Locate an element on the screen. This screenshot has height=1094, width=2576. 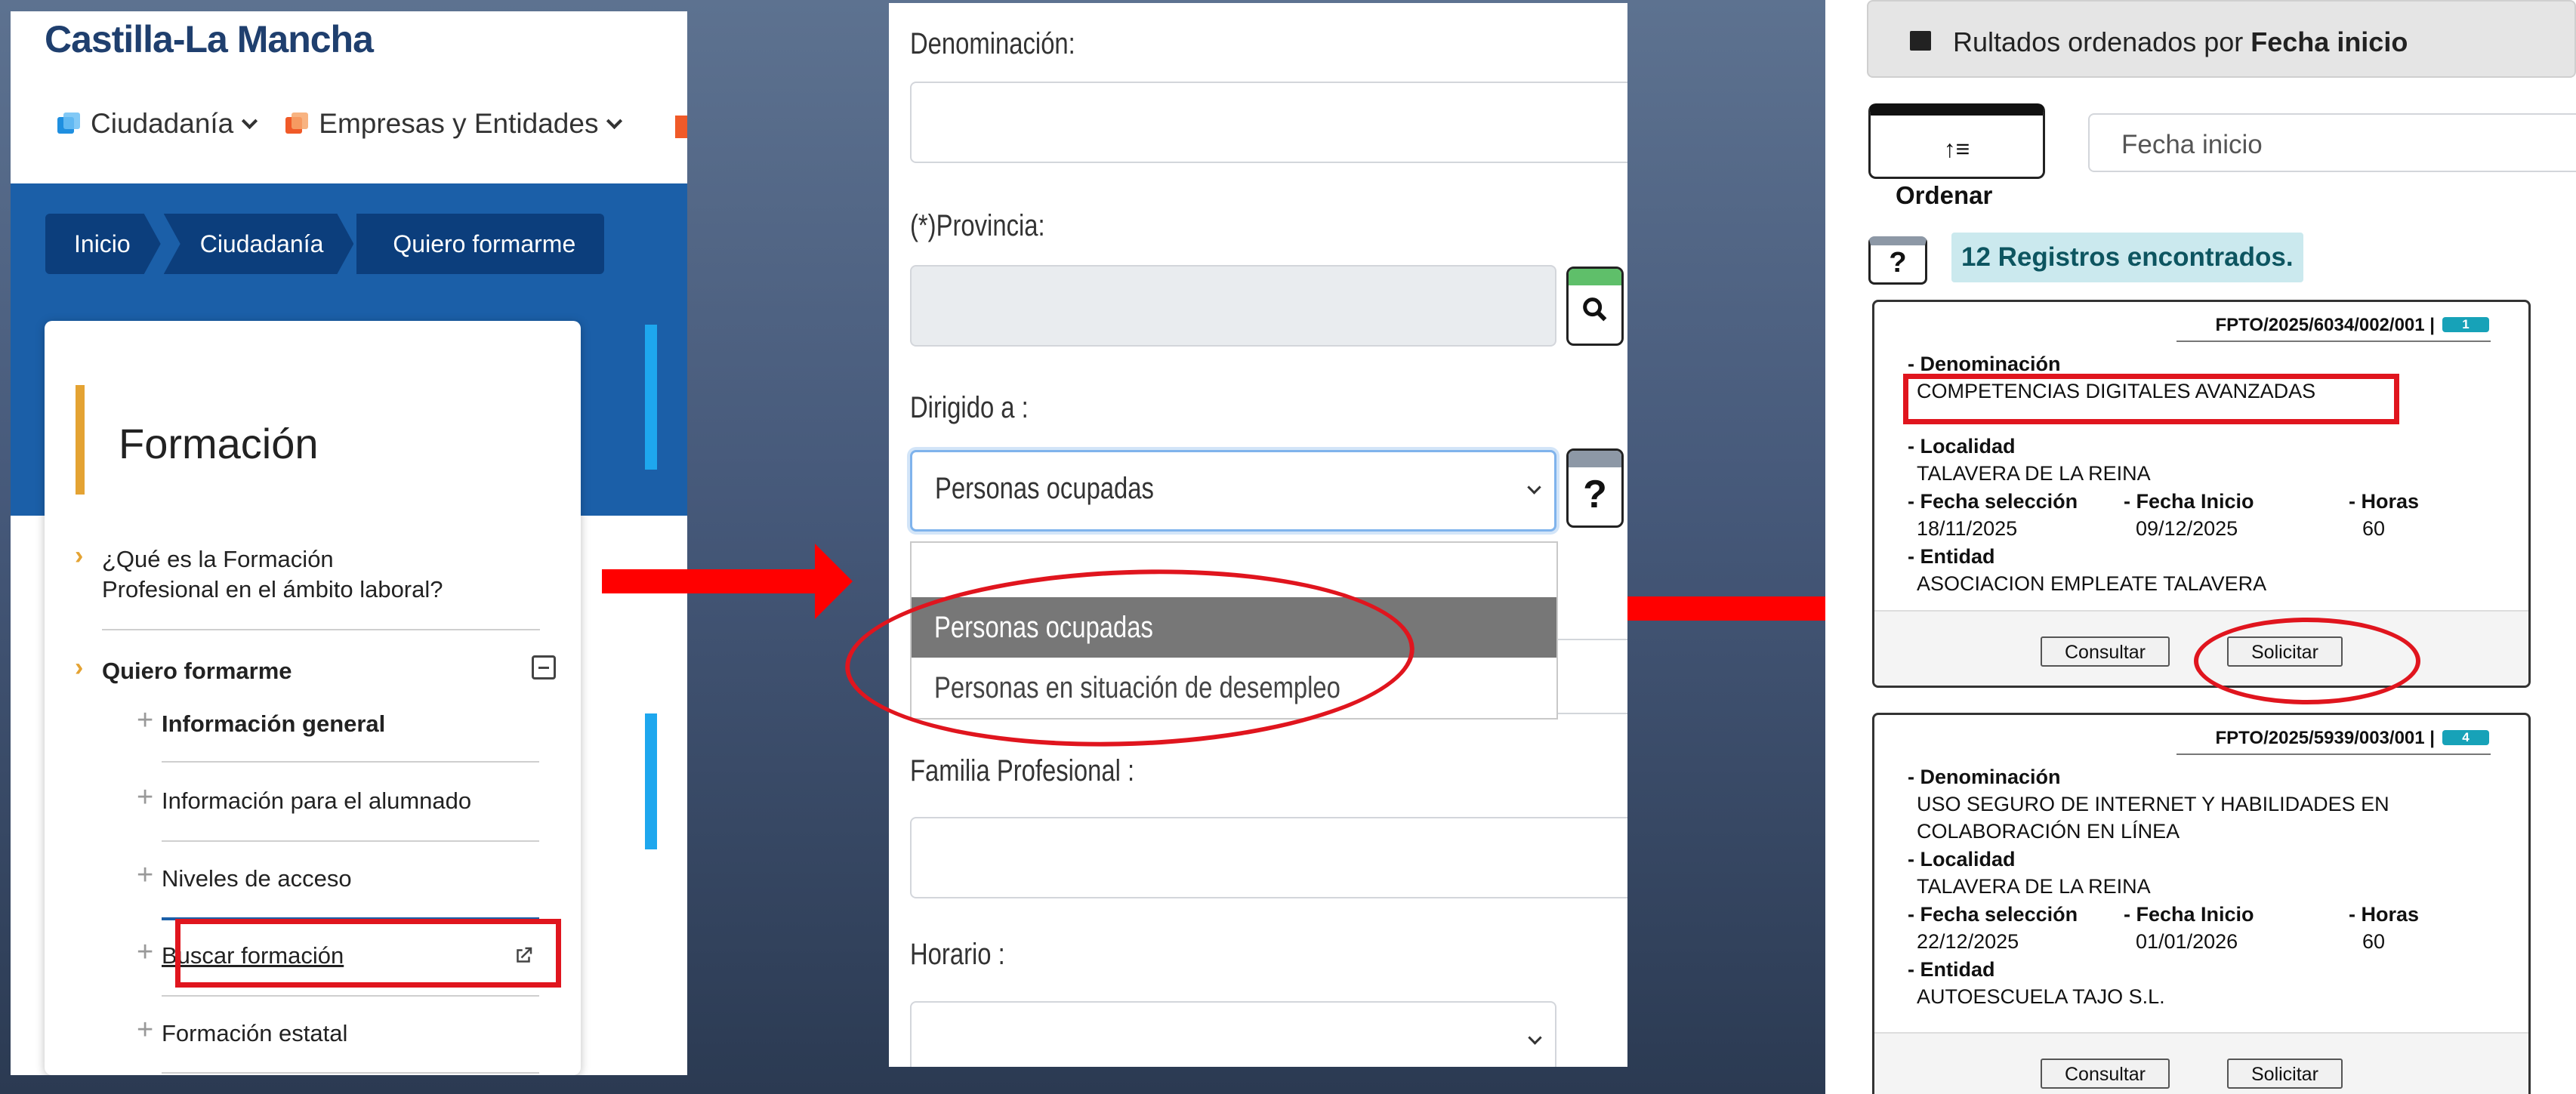
breadcrumb: Inicio Ciudadanía Quiero formarme is located at coordinates (326, 244).